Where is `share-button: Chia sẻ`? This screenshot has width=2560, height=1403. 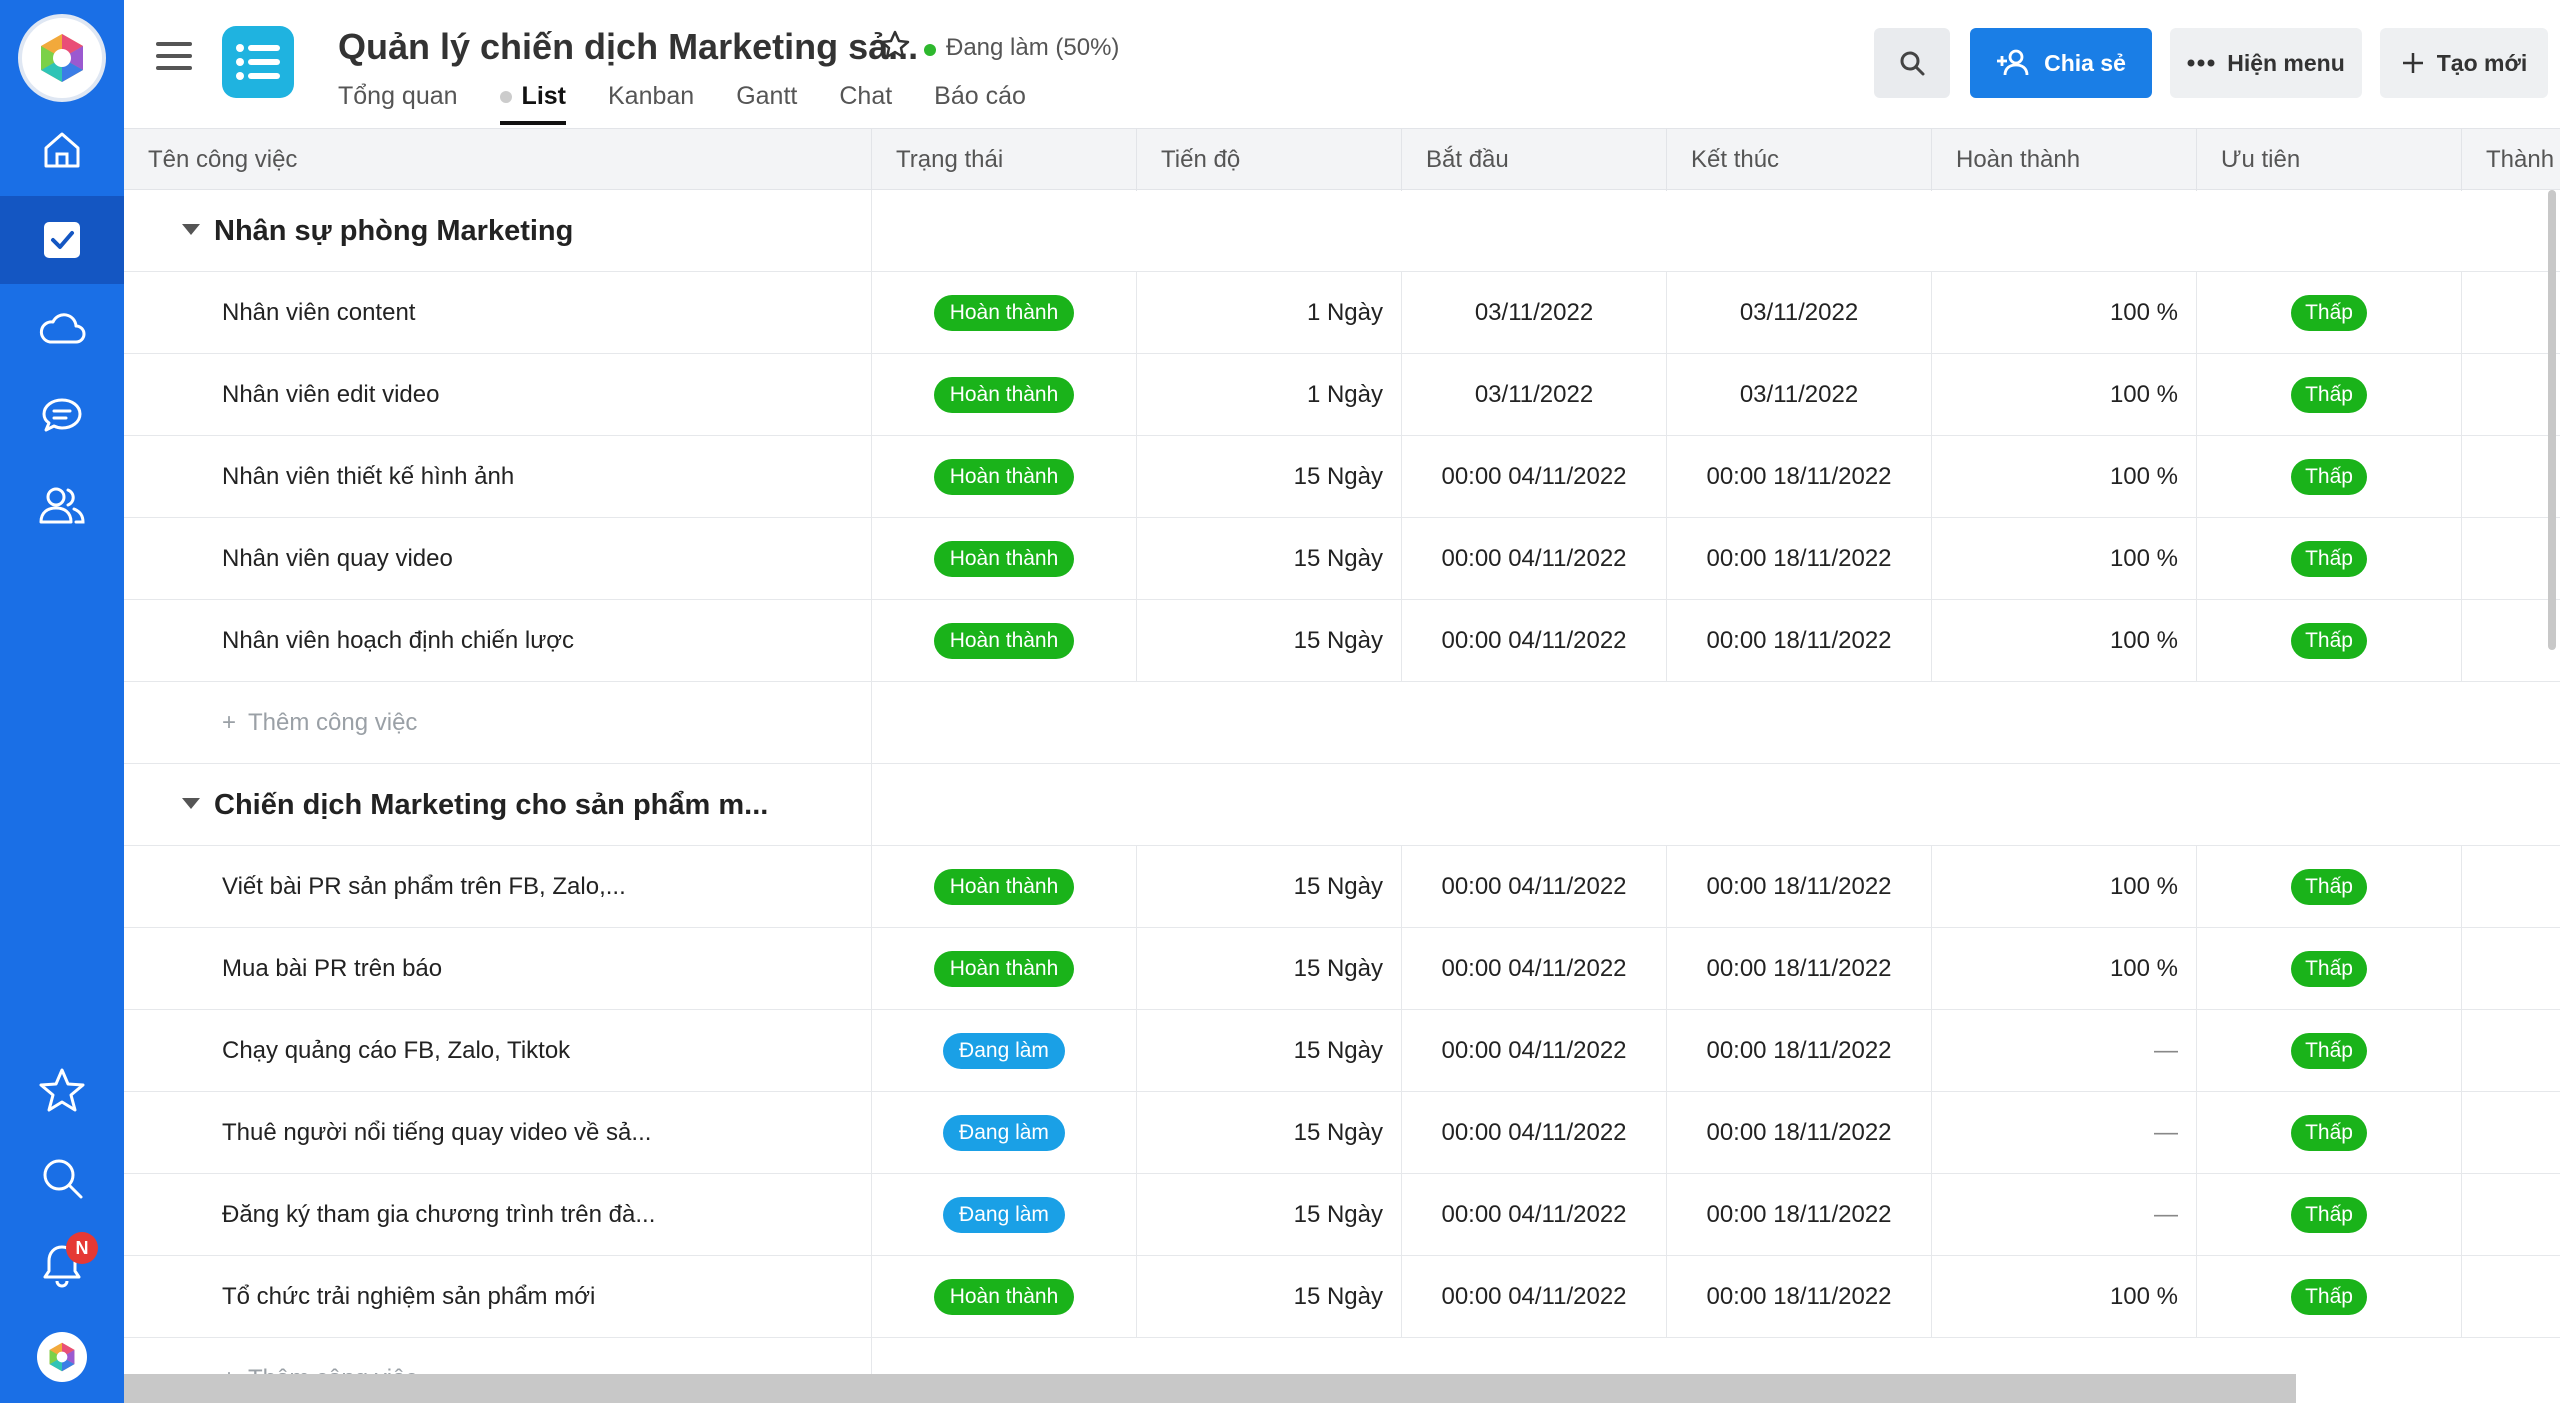
share-button: Chia sẻ is located at coordinates (2061, 63).